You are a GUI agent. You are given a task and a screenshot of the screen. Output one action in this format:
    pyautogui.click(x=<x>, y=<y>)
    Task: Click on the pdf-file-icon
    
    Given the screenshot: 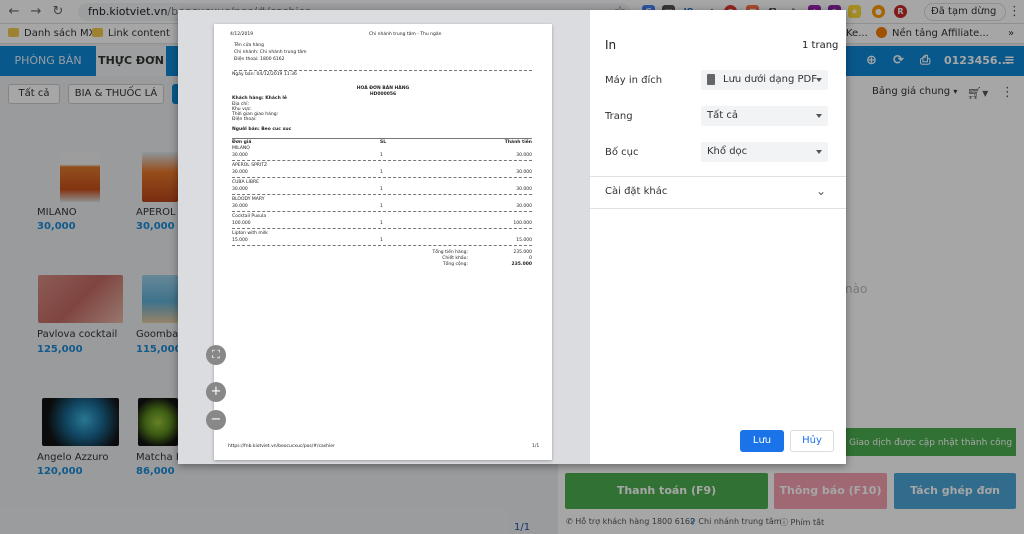 What is the action you would take?
    pyautogui.click(x=711, y=79)
    